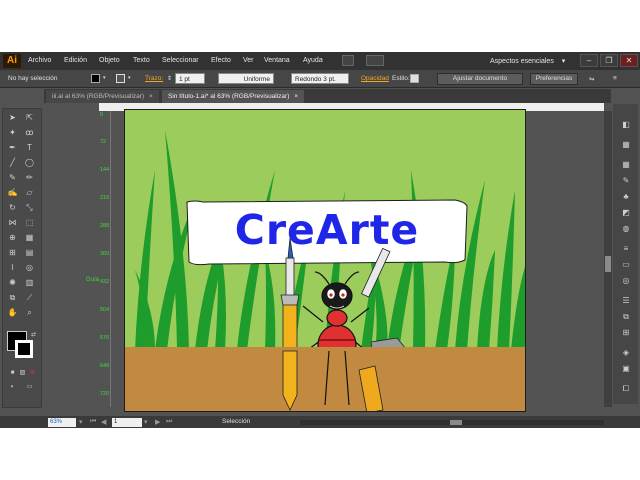 This screenshot has height=480, width=640. What do you see at coordinates (32, 373) in the screenshot?
I see `none-mode-icon: ⊘` at bounding box center [32, 373].